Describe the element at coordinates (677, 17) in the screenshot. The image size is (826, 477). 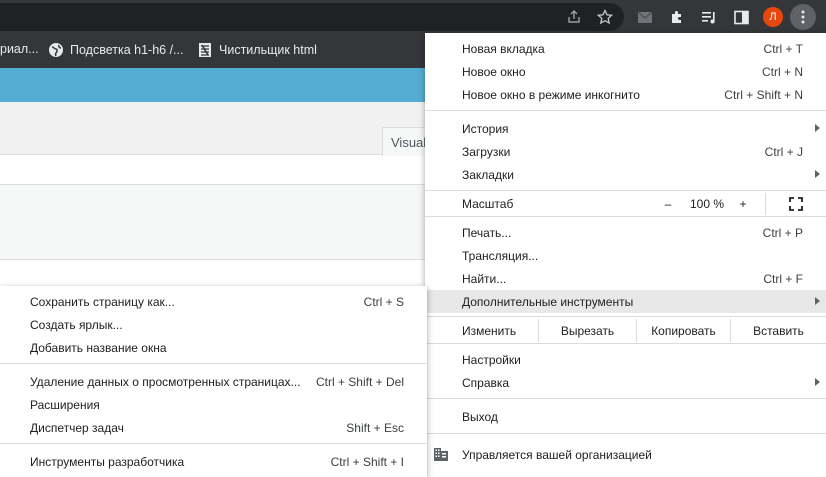
I see `extensions-puzzle-icon` at that location.